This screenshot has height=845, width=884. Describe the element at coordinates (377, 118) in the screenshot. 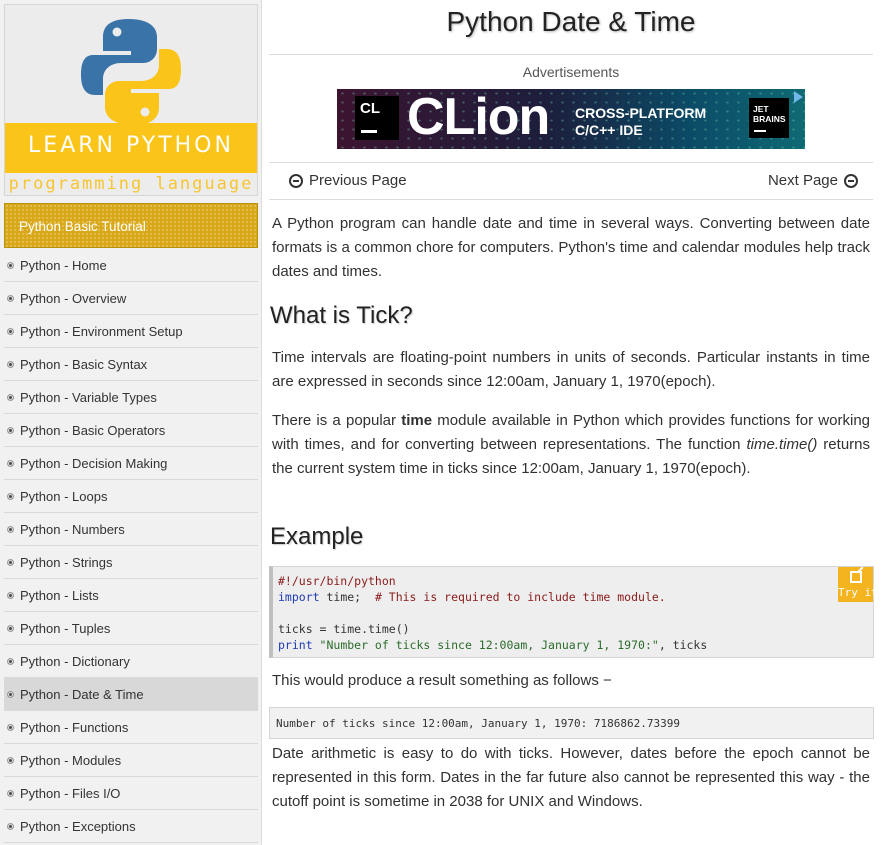

I see `clion-logo-icon: CL` at that location.